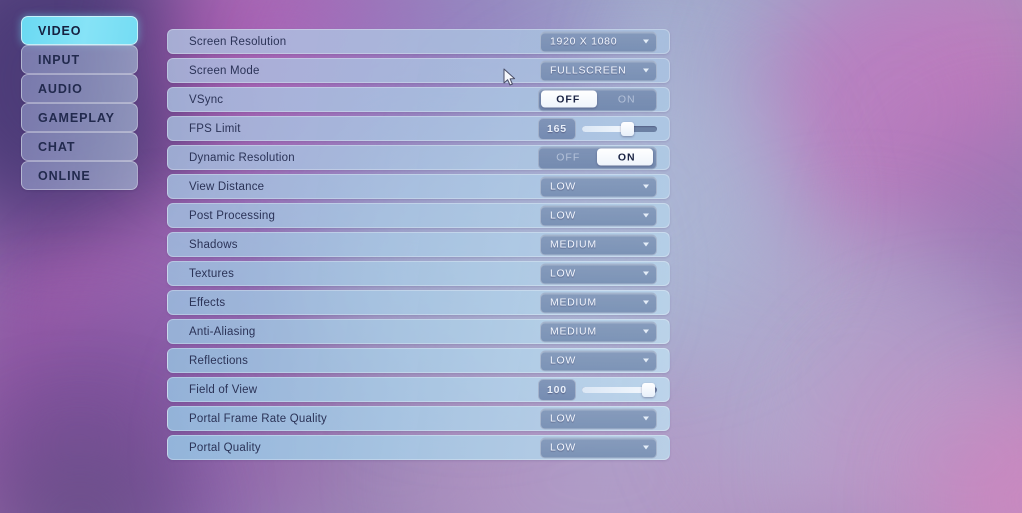  What do you see at coordinates (557, 389) in the screenshot?
I see `slider-value: 100` at bounding box center [557, 389].